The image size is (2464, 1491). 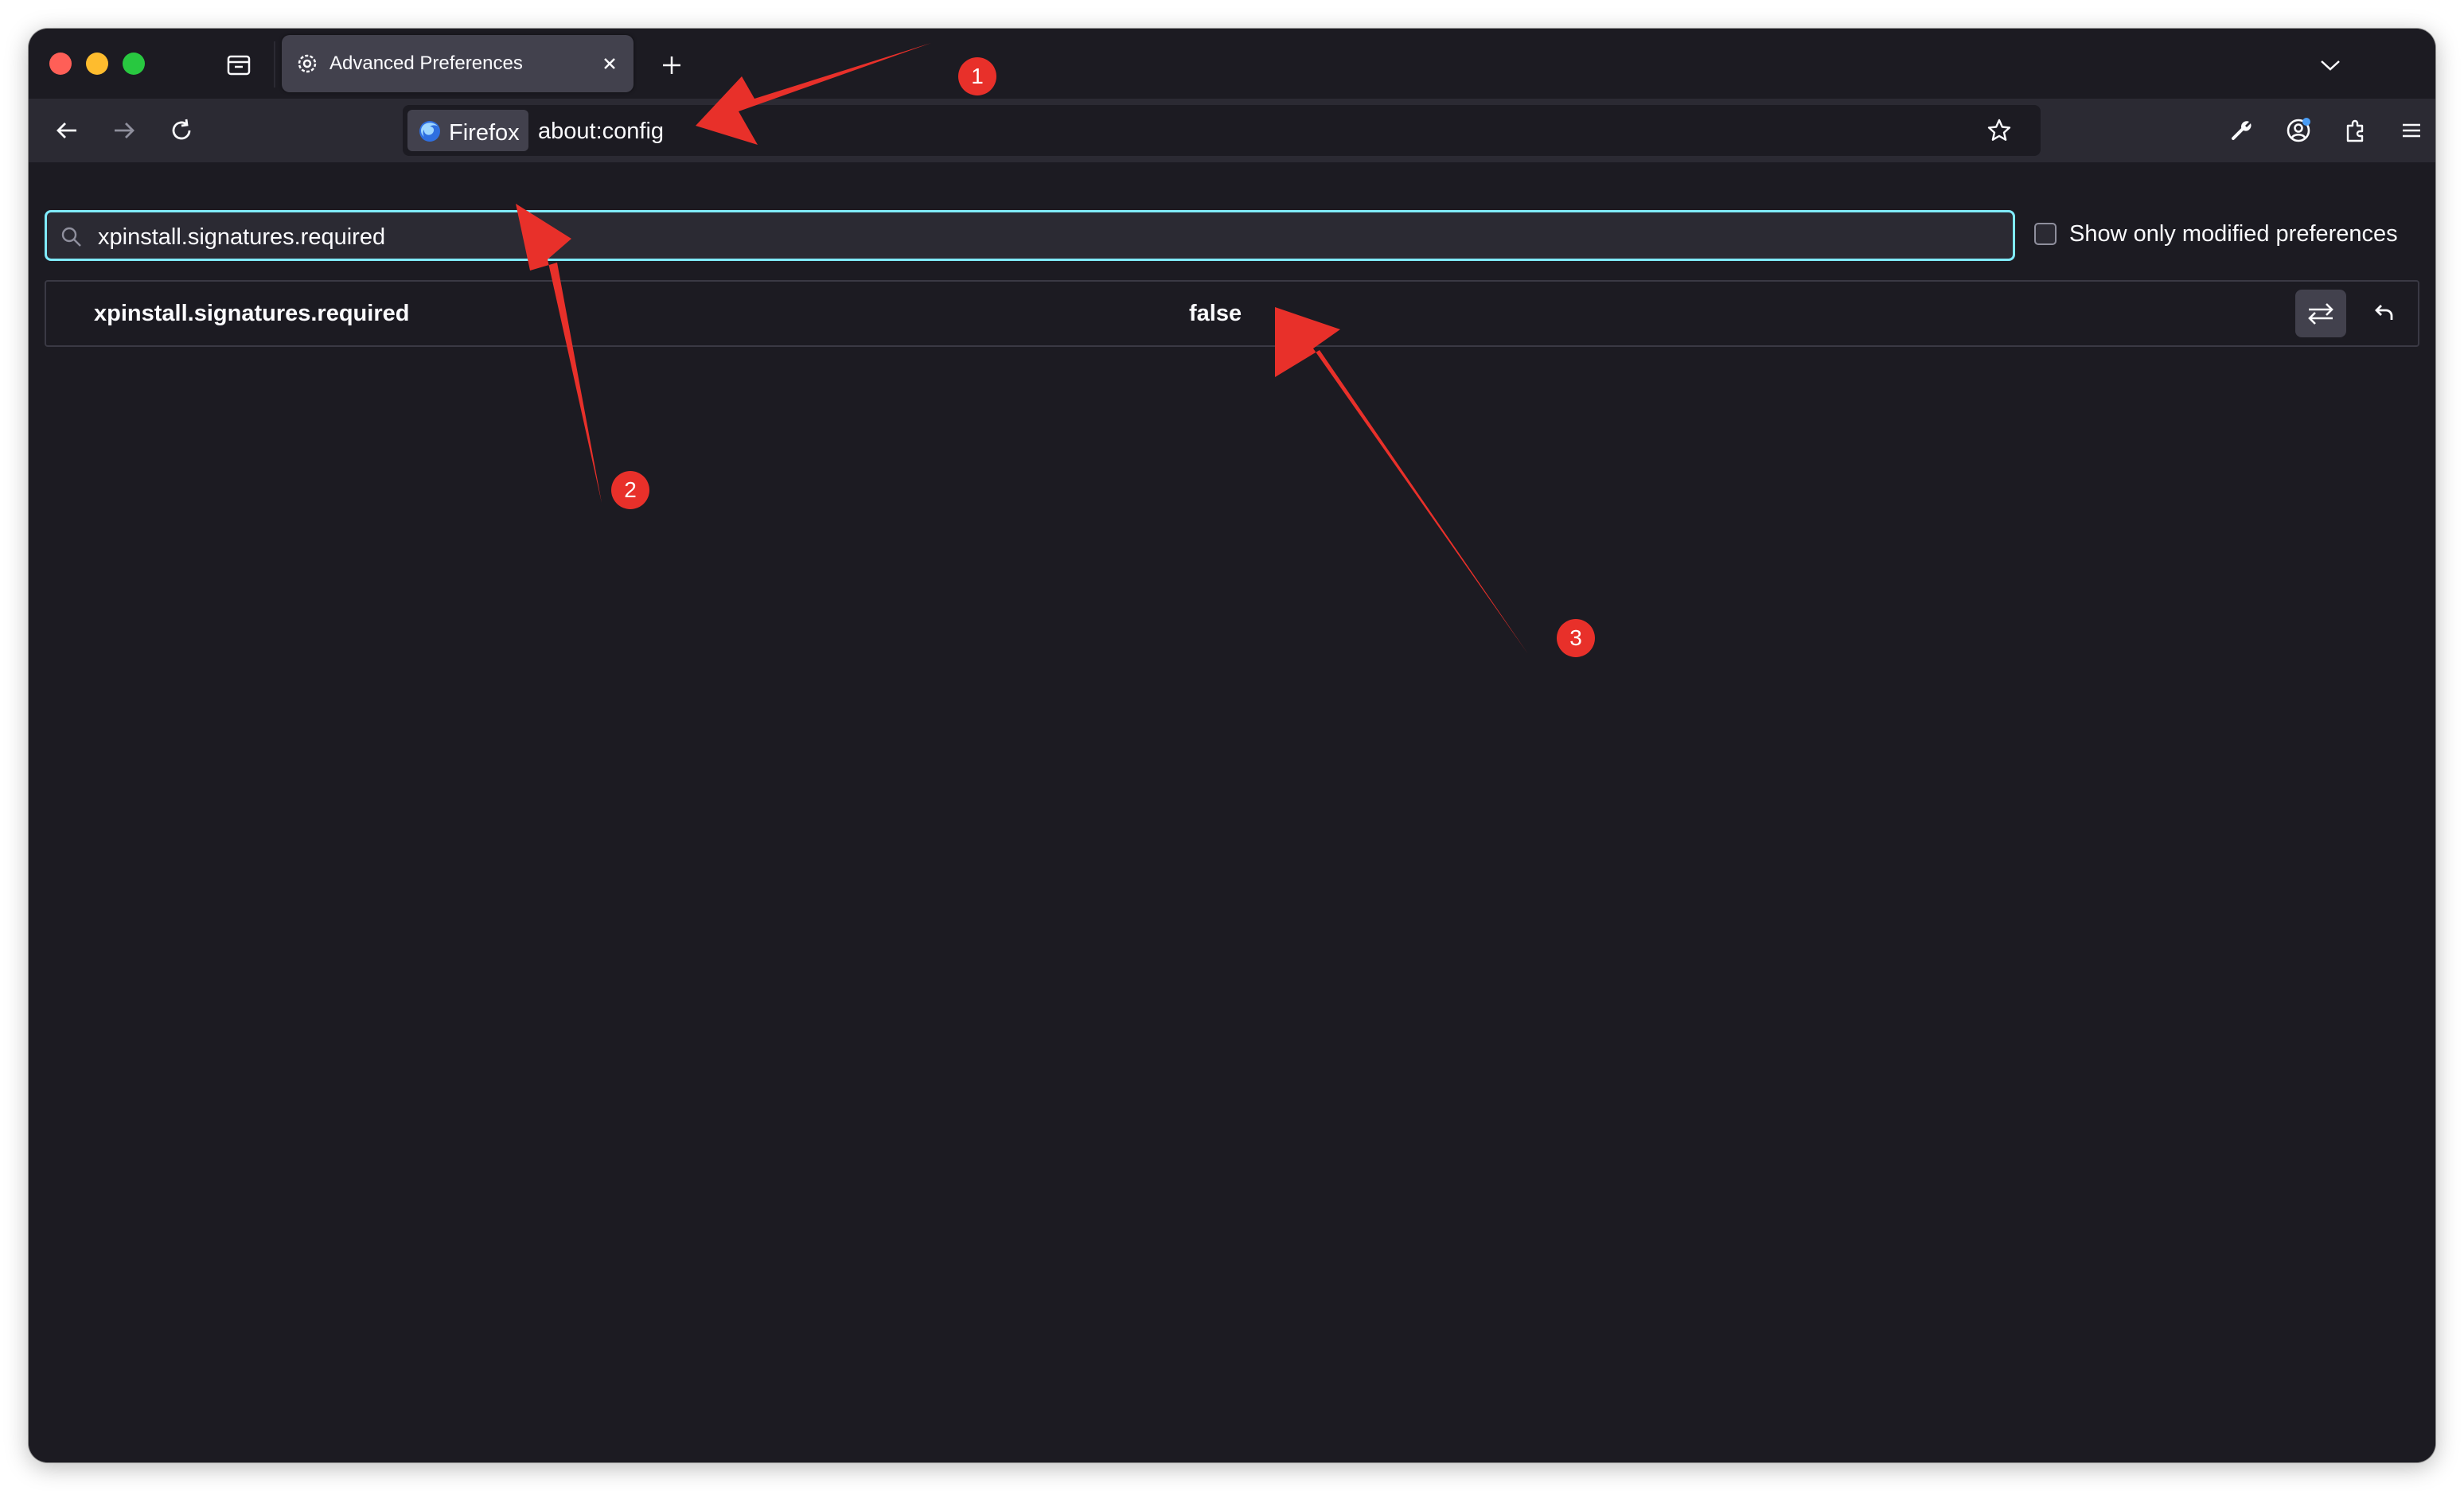 I want to click on preference-row: xpinstall.signatures.required false, so click(x=1232, y=313).